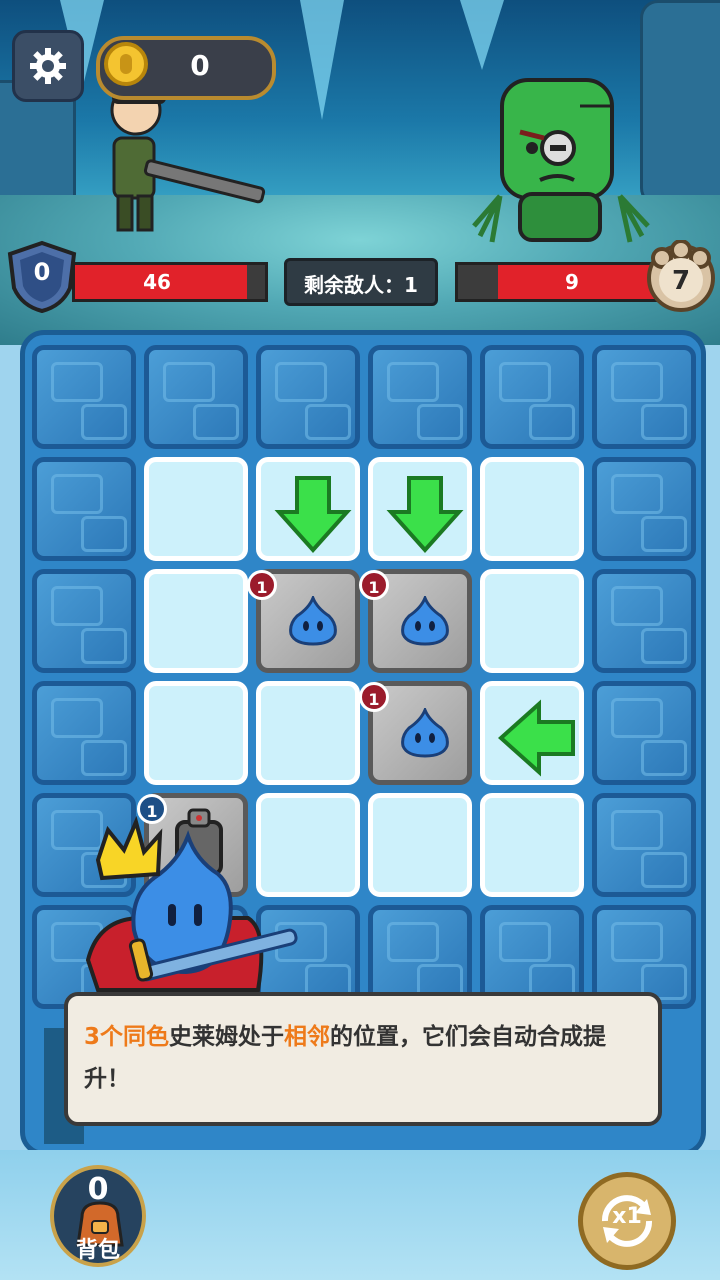 This screenshot has height=1280, width=720. Describe the element at coordinates (681, 281) in the screenshot. I see `enemy-level: 7` at that location.